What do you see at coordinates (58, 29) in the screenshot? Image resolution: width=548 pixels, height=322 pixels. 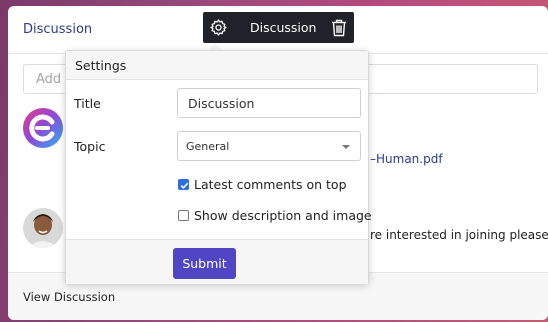 I see `card-title: Discussion` at bounding box center [58, 29].